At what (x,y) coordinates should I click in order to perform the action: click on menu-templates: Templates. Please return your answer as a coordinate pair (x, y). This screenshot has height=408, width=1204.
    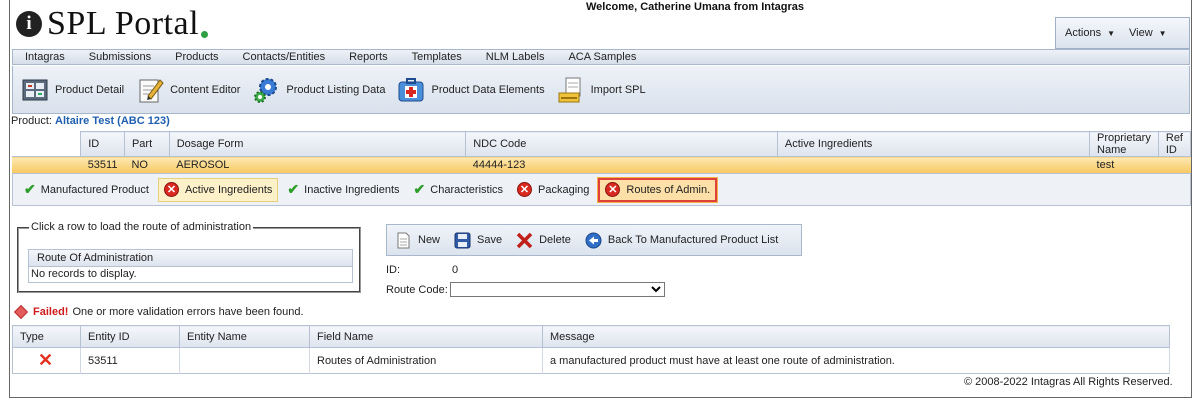
    Looking at the image, I should click on (437, 57).